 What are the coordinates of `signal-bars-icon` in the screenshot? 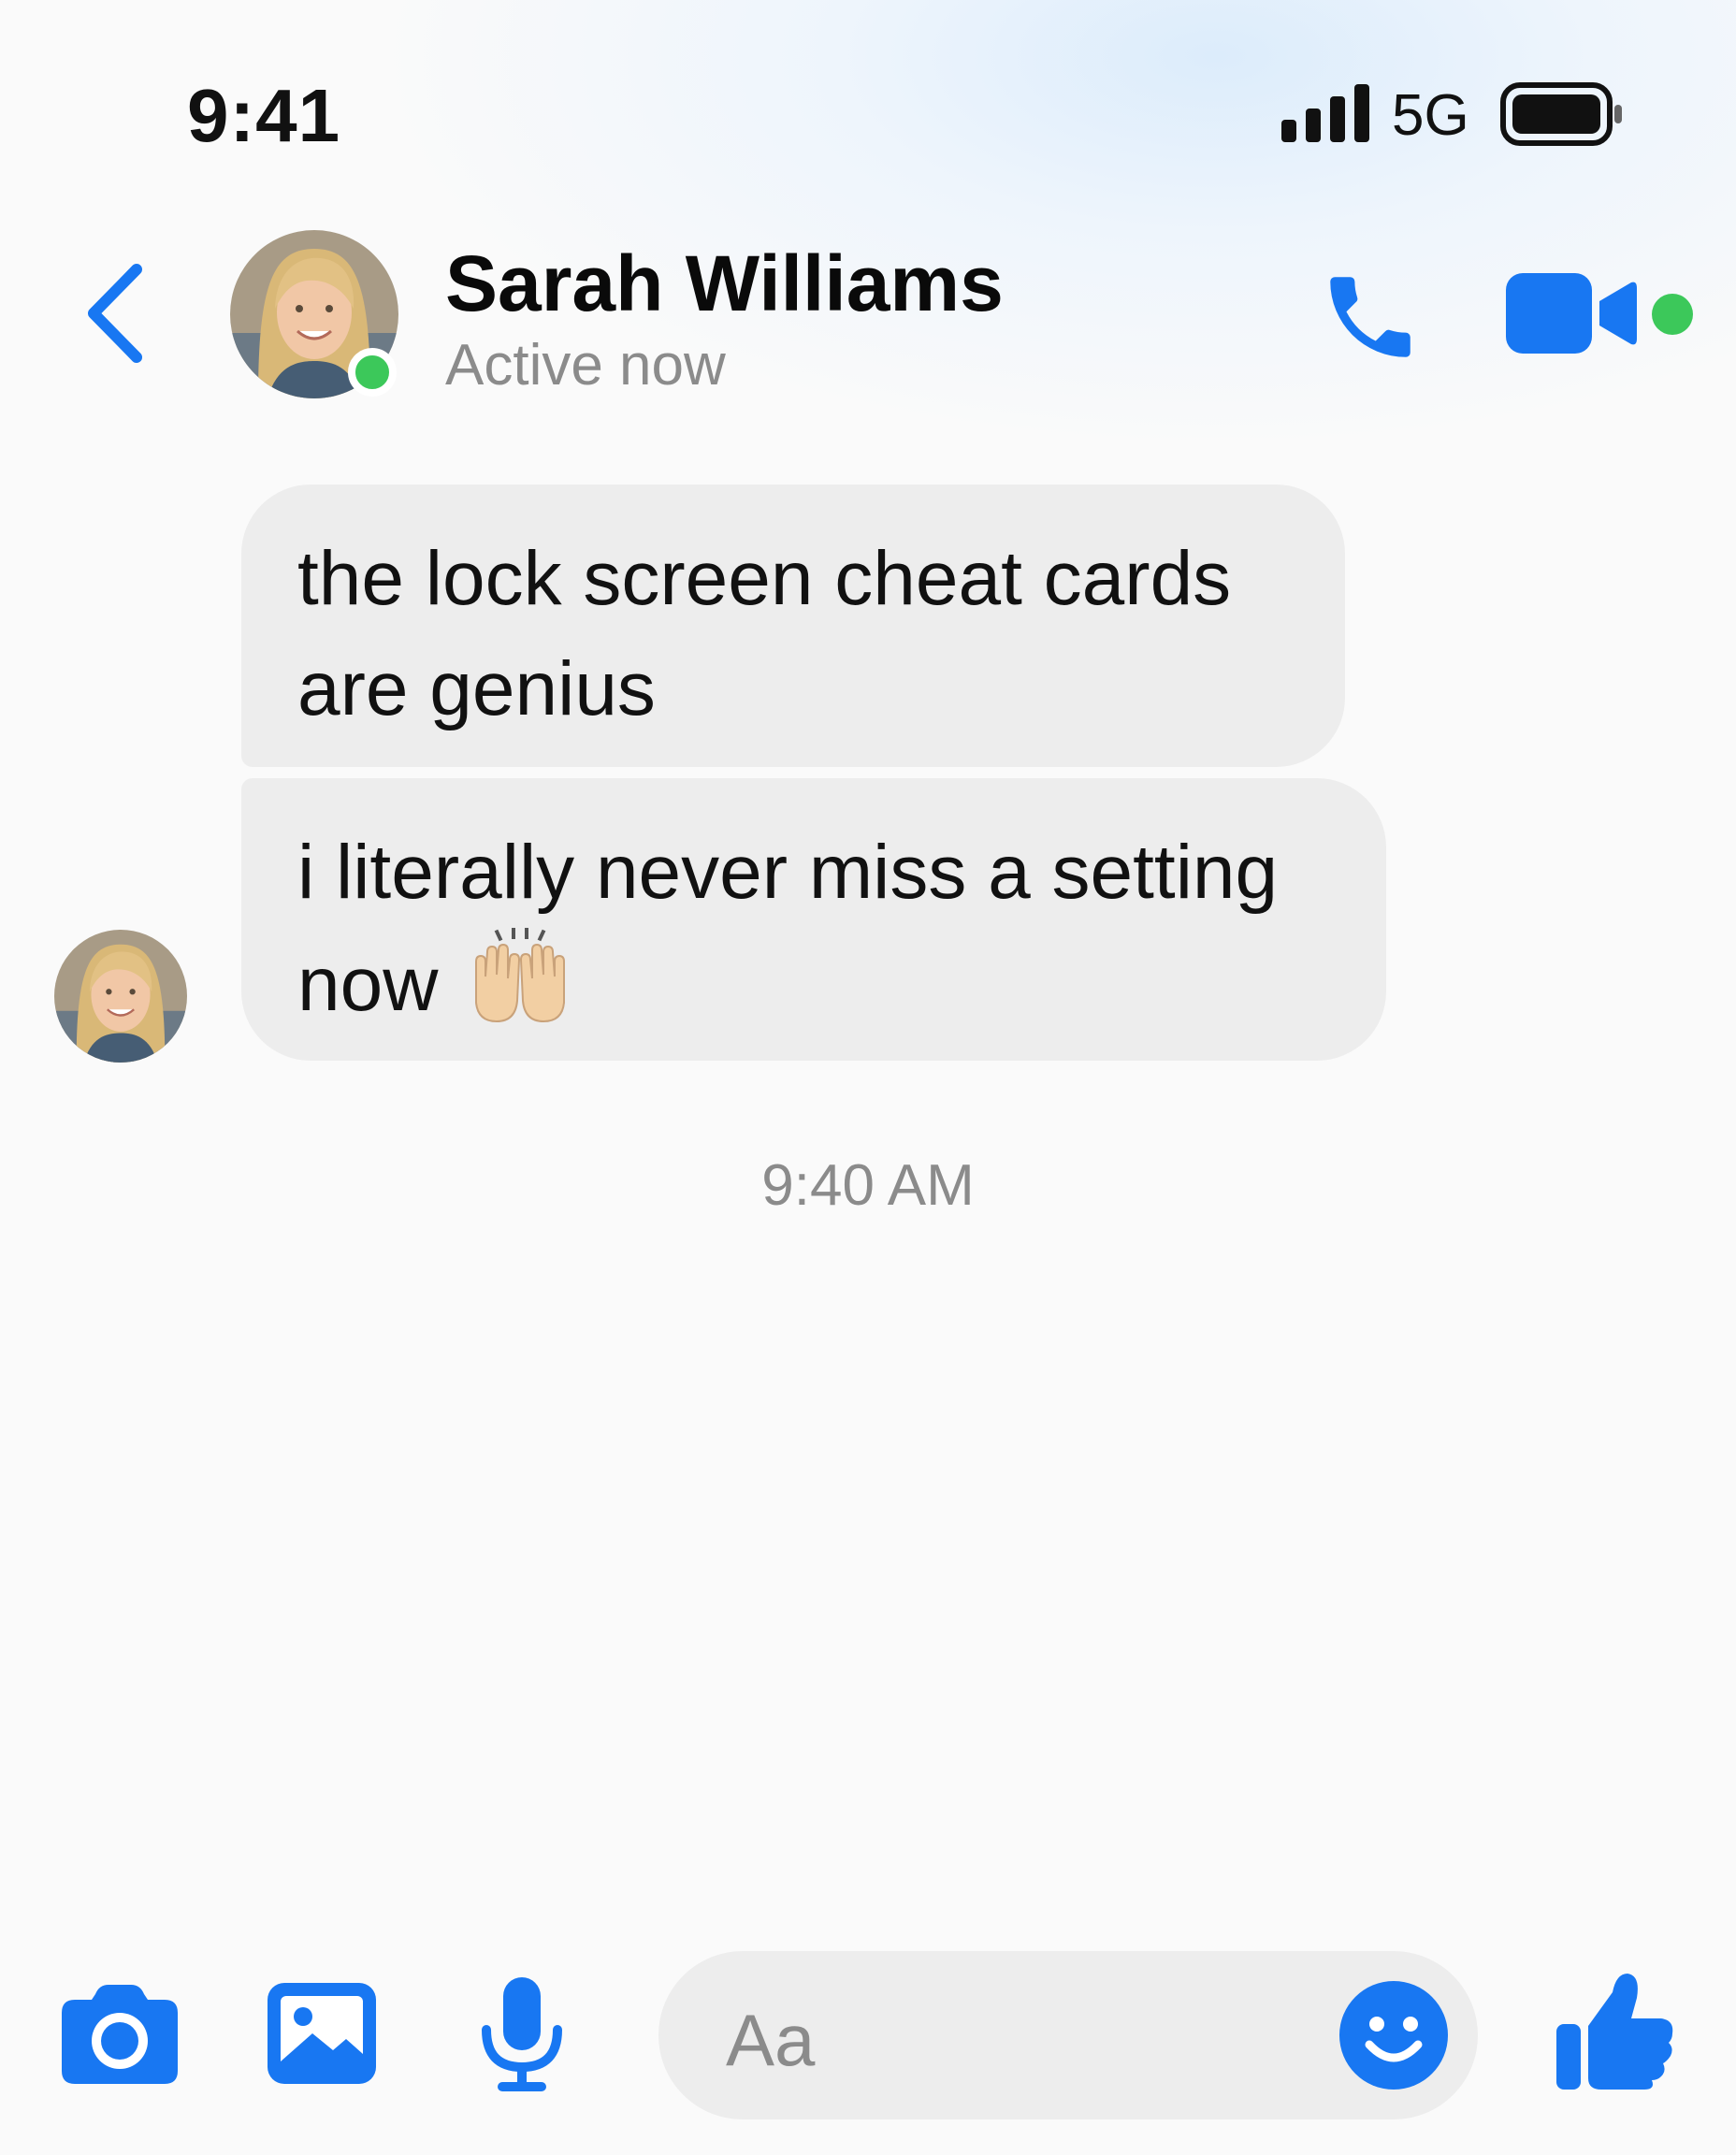 It's located at (1325, 113).